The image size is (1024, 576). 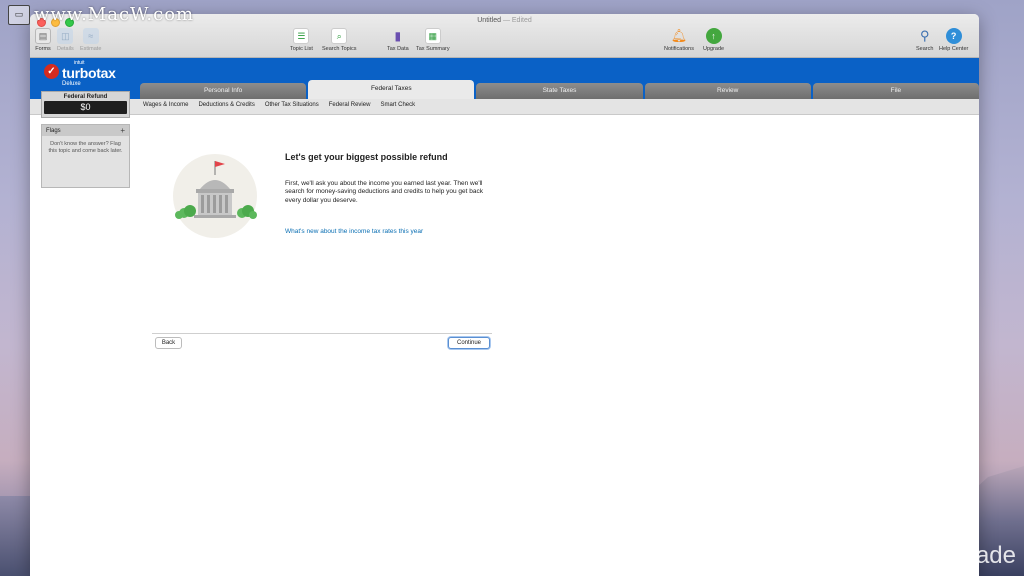 I want to click on forms-button: ▤ Forms, so click(x=43, y=40).